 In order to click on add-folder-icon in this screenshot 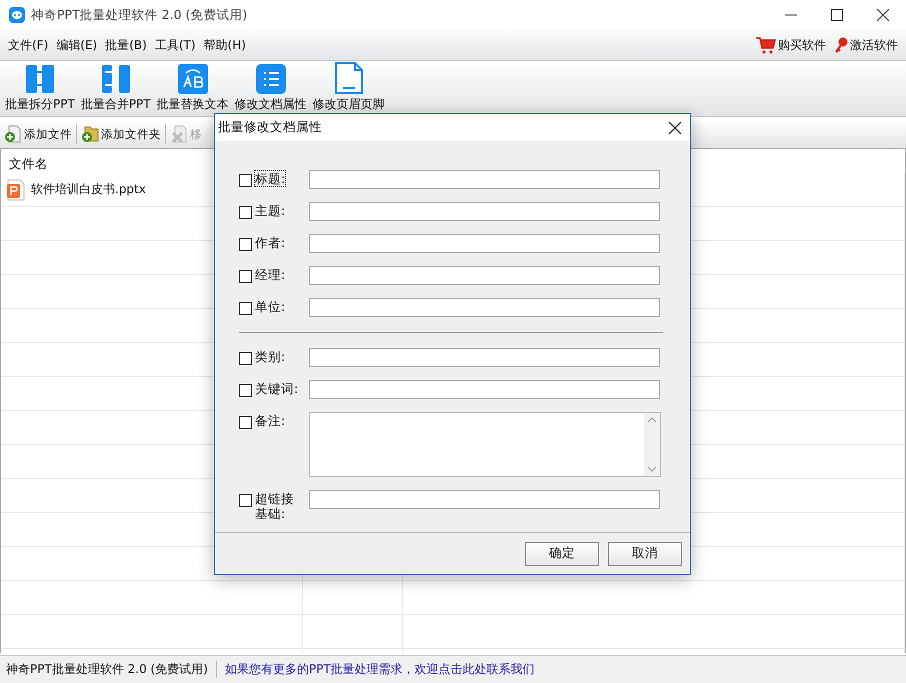, I will do `click(90, 134)`.